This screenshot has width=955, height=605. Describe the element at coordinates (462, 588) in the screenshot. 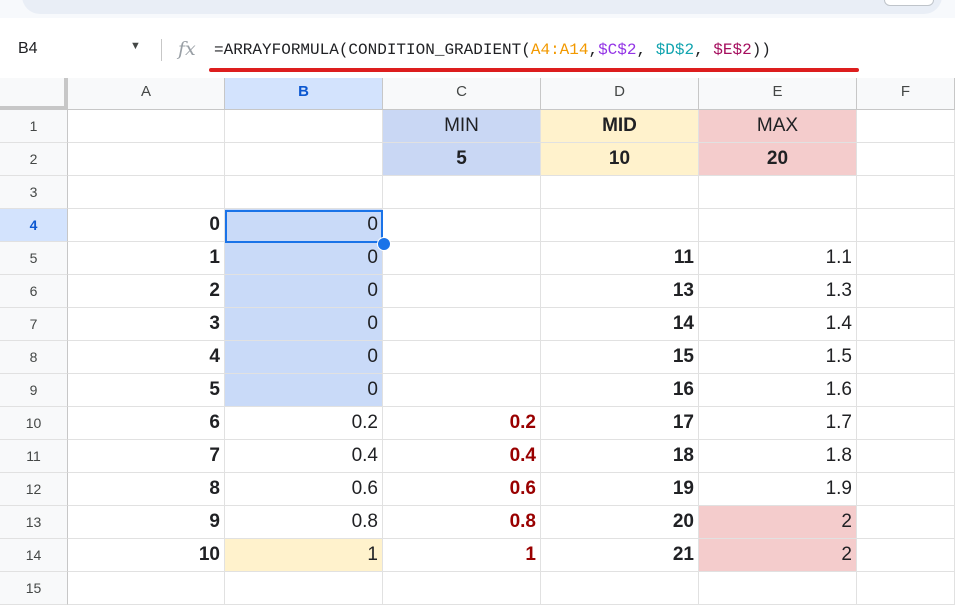

I see `cell-c15` at that location.